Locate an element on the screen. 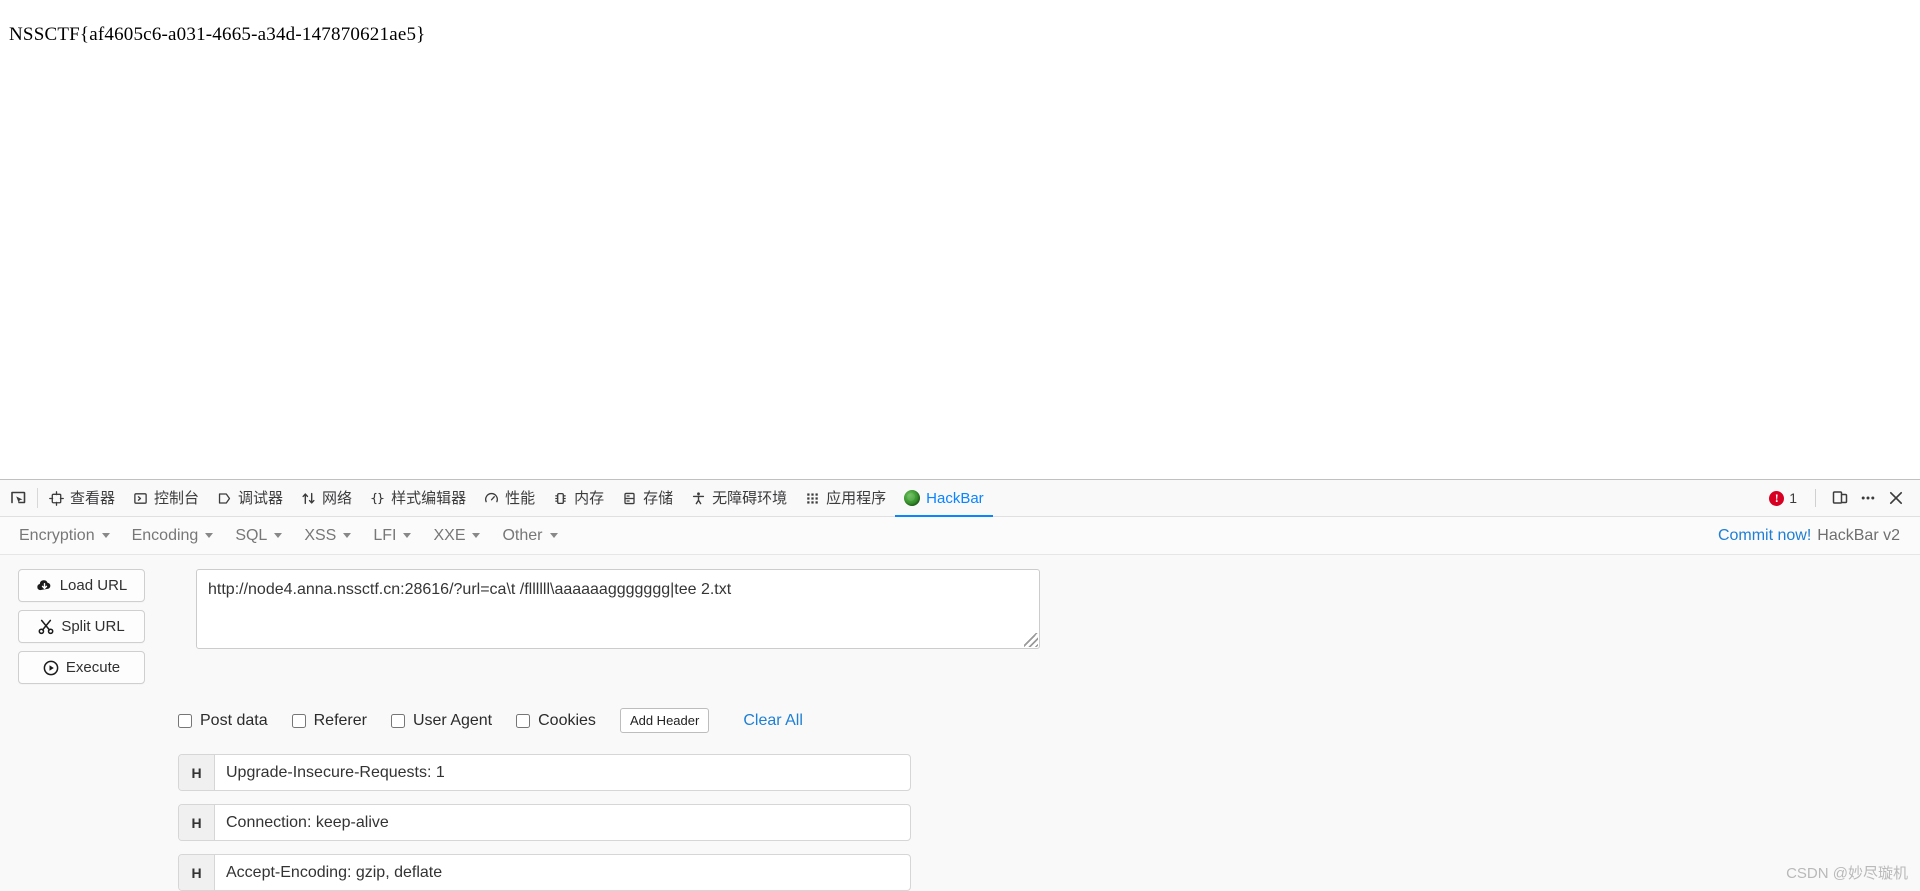  header-row: H Upgrade-Insecure-Requests: 1 is located at coordinates (544, 772).